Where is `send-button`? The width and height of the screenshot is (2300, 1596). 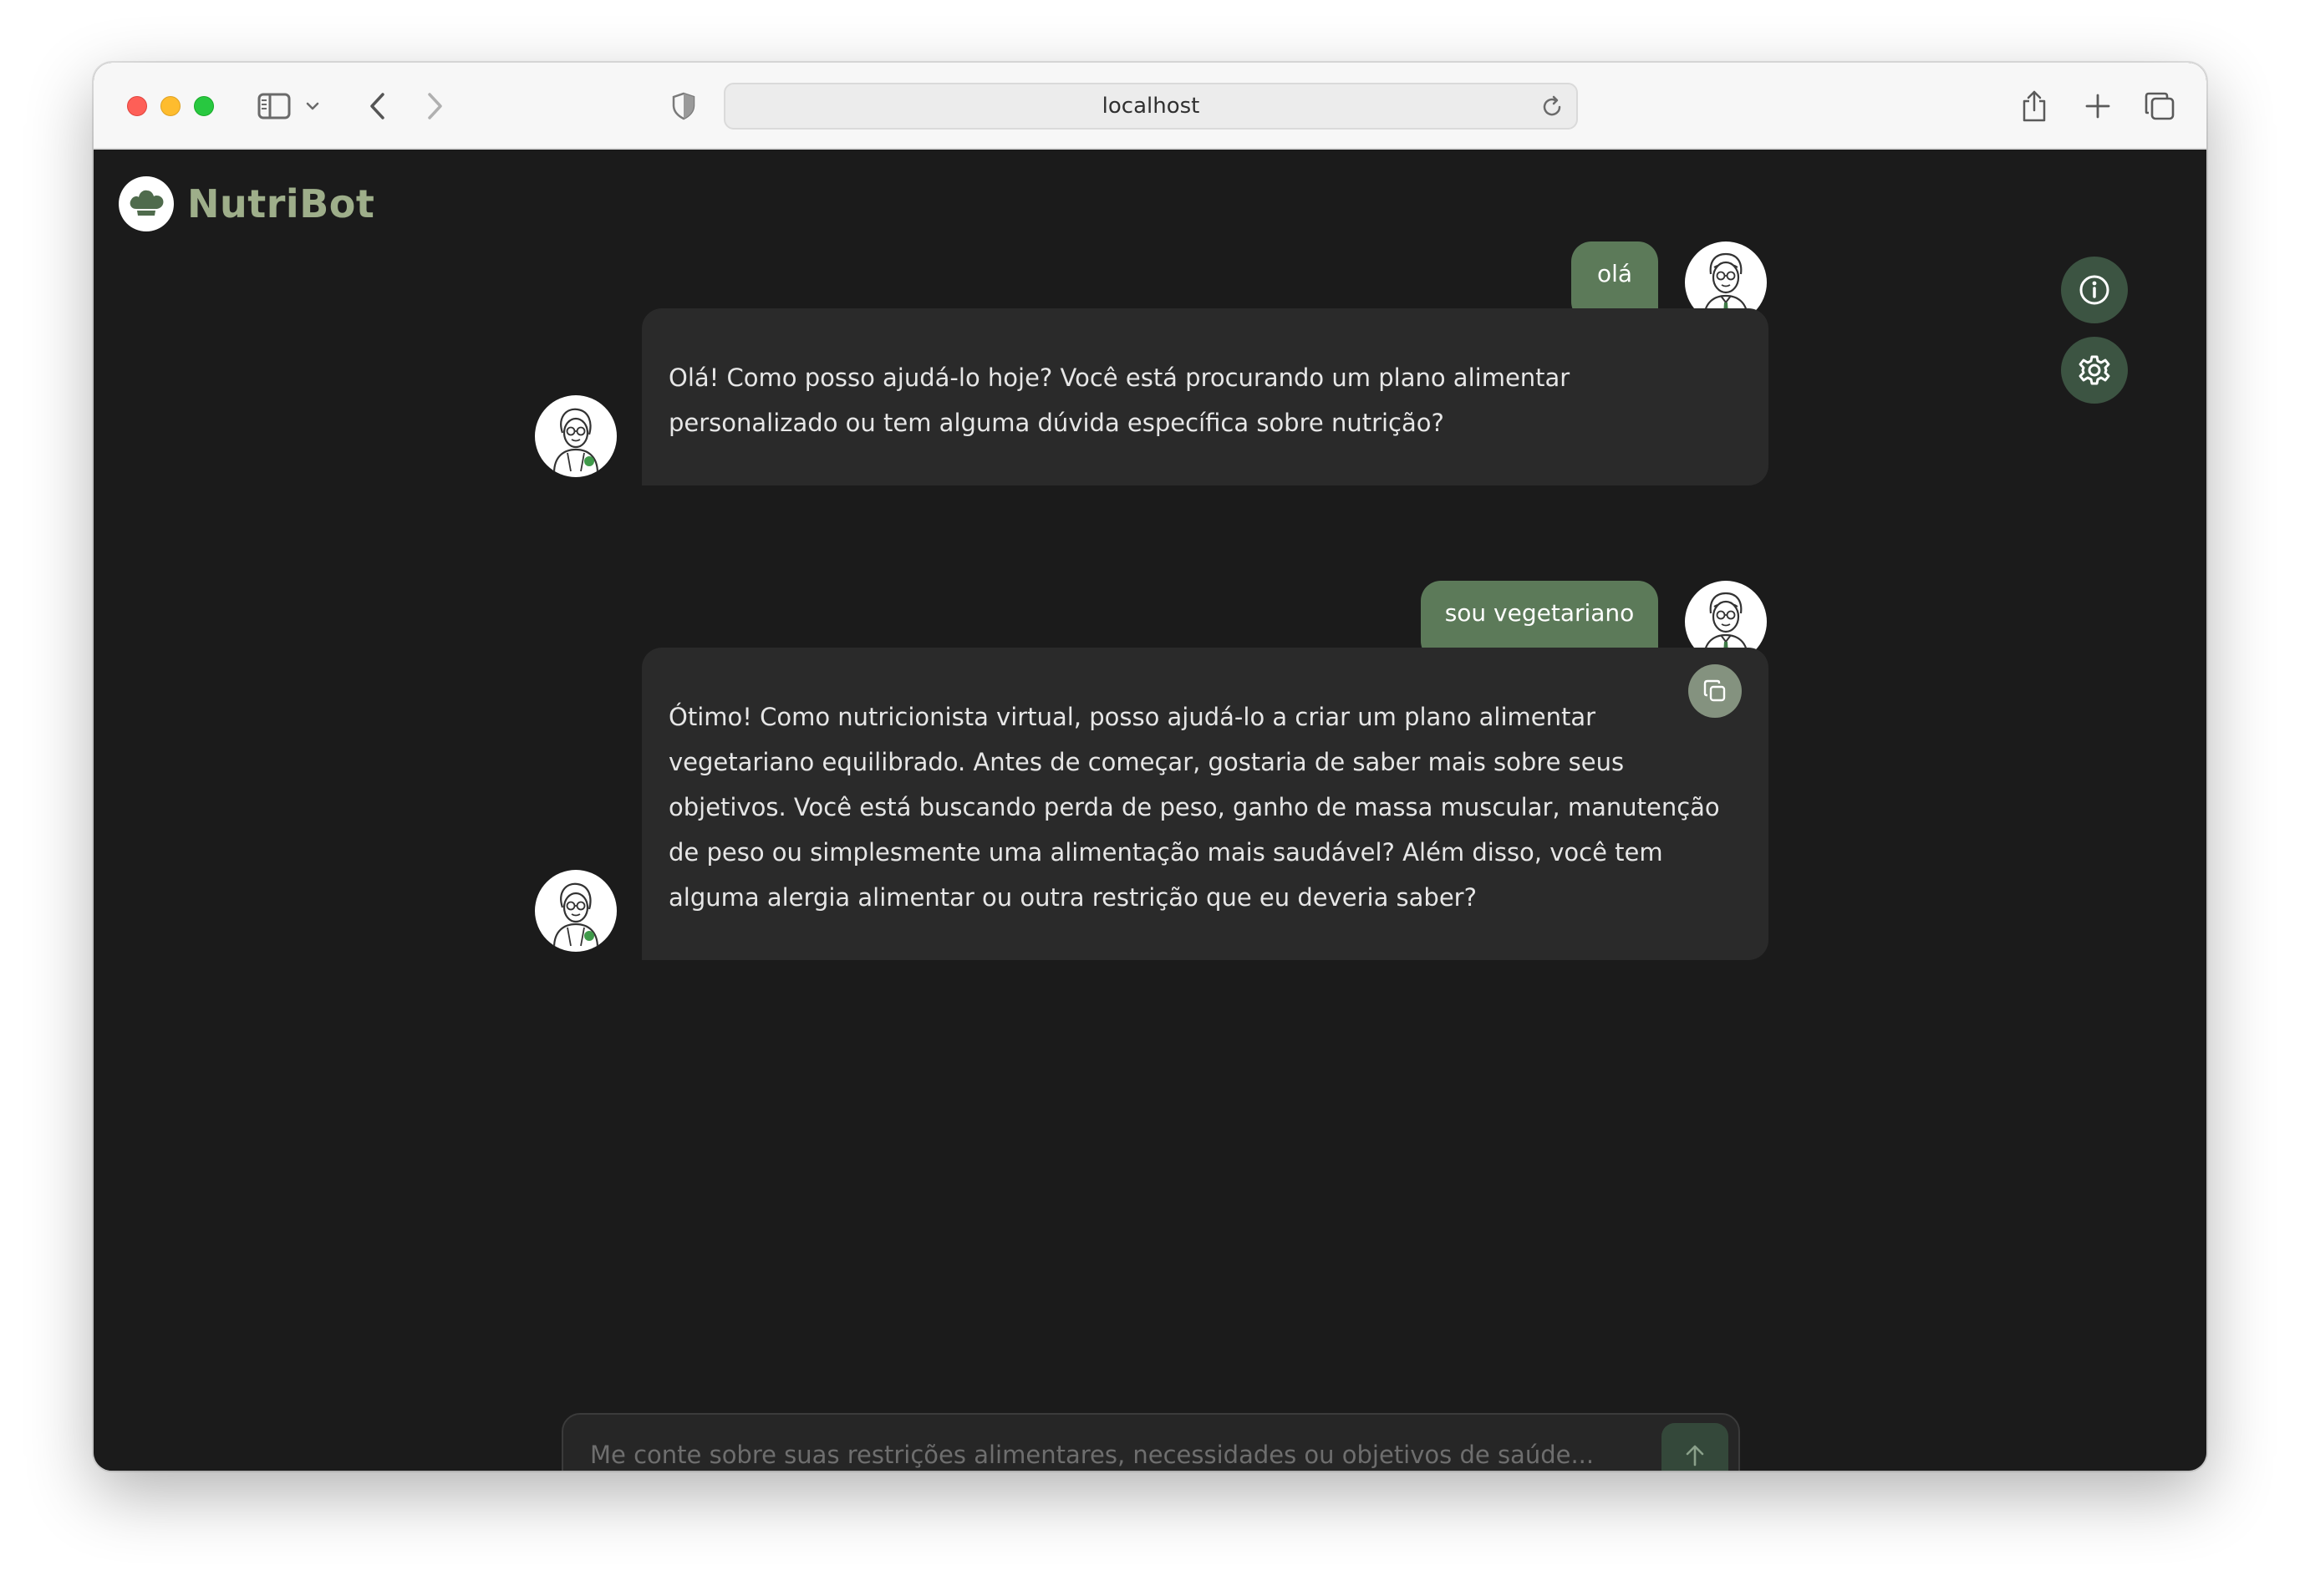
send-button is located at coordinates (1695, 1447).